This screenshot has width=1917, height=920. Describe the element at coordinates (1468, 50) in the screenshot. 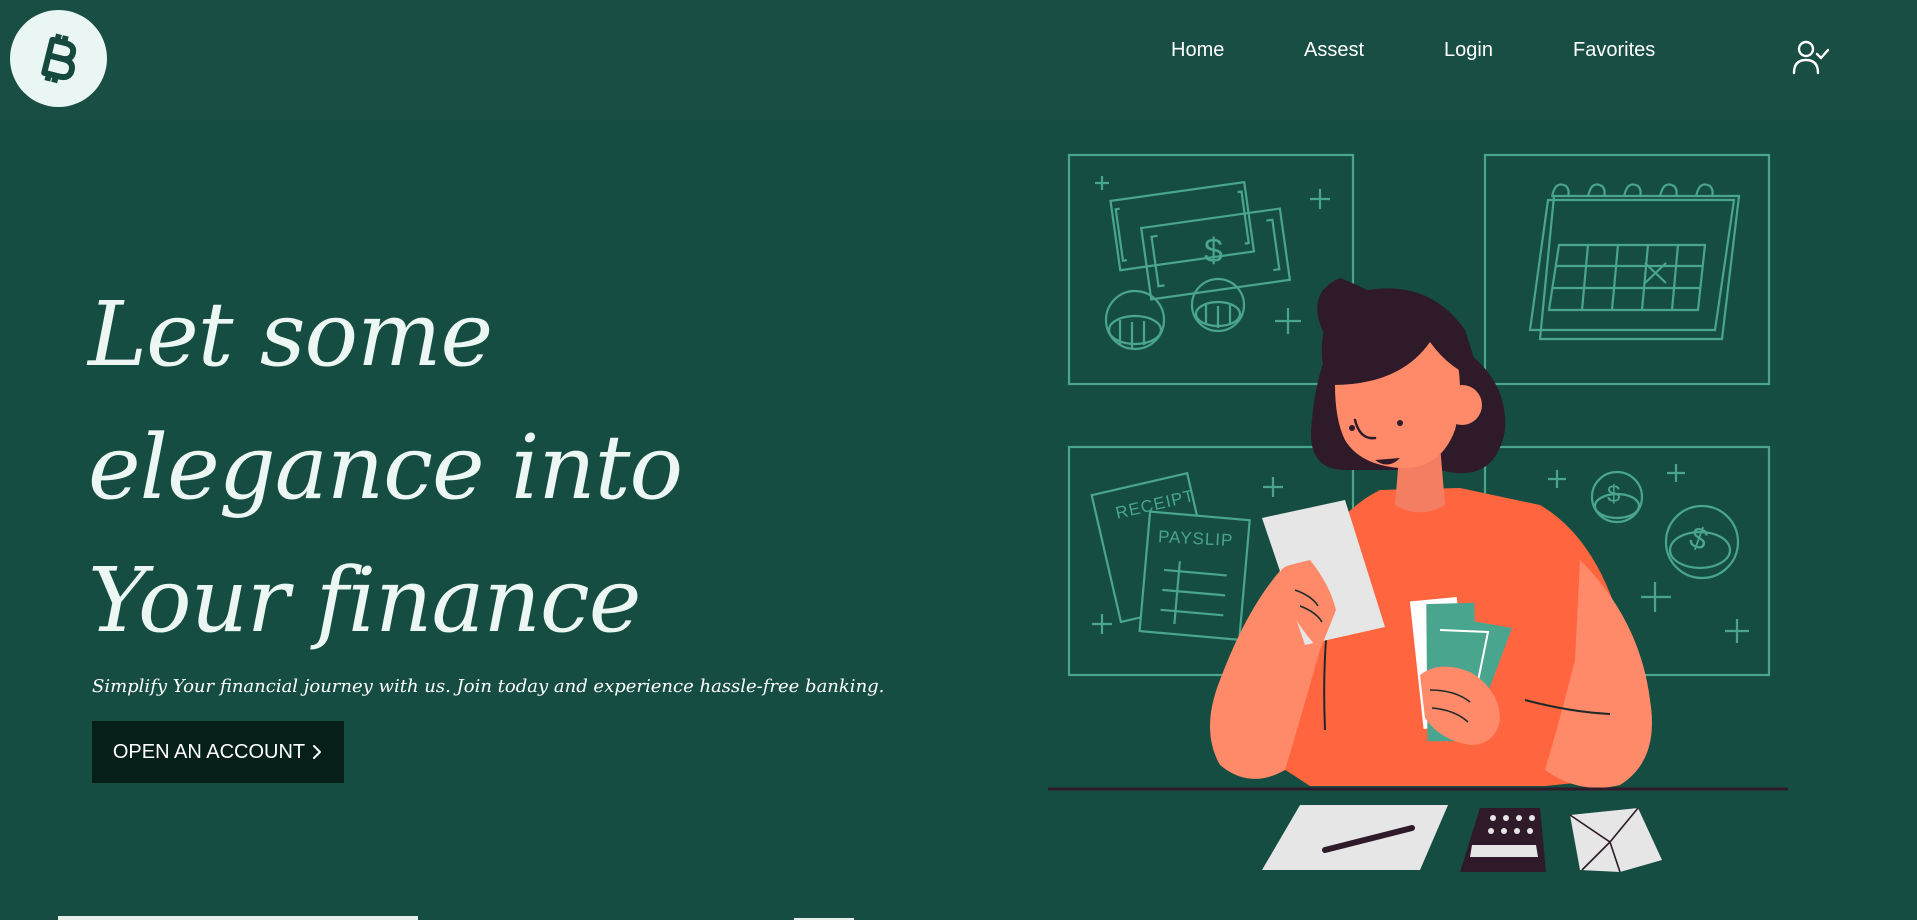

I see `nav-login-link: Login` at that location.